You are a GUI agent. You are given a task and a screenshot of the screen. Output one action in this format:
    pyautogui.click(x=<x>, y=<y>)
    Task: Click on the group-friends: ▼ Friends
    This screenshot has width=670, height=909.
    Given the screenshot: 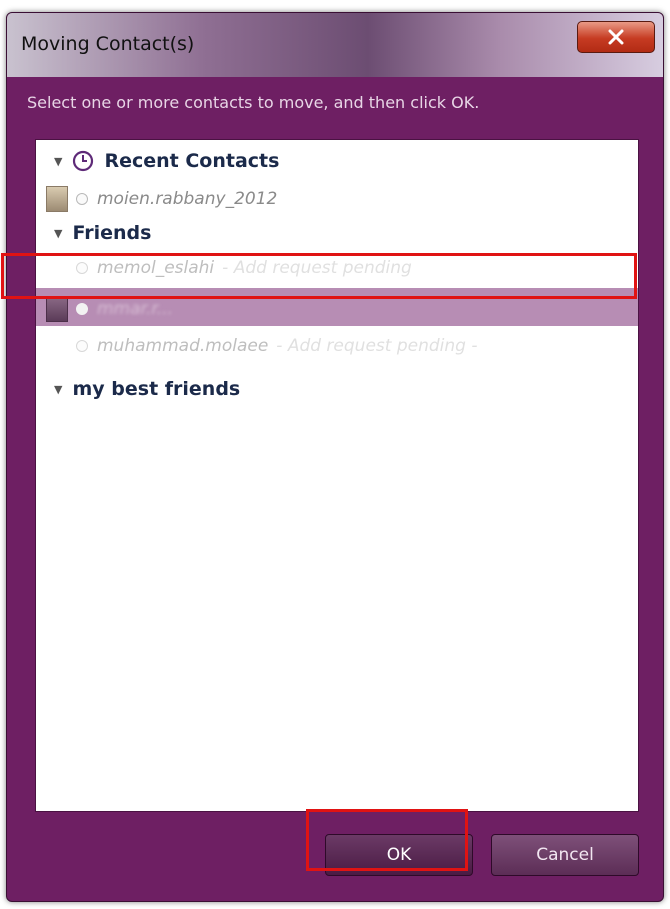 What is the action you would take?
    pyautogui.click(x=102, y=233)
    